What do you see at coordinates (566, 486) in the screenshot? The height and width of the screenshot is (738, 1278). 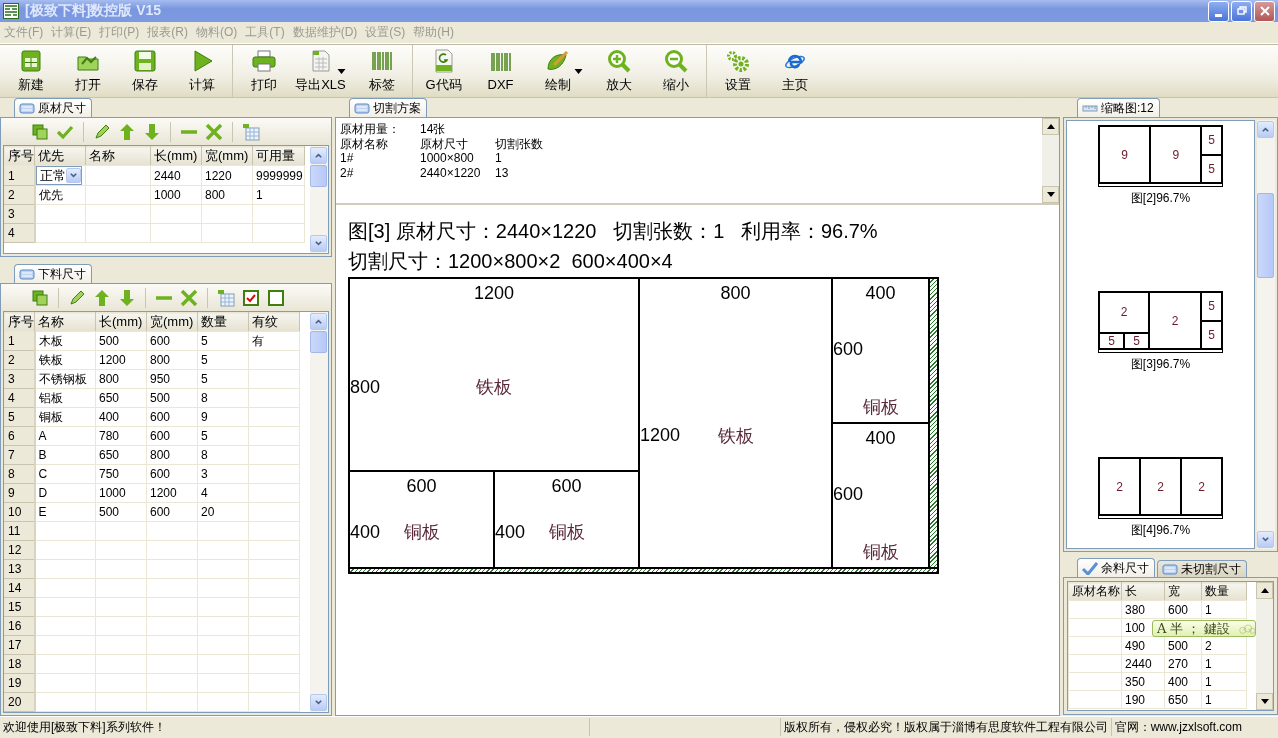 I see `length-label: 600` at bounding box center [566, 486].